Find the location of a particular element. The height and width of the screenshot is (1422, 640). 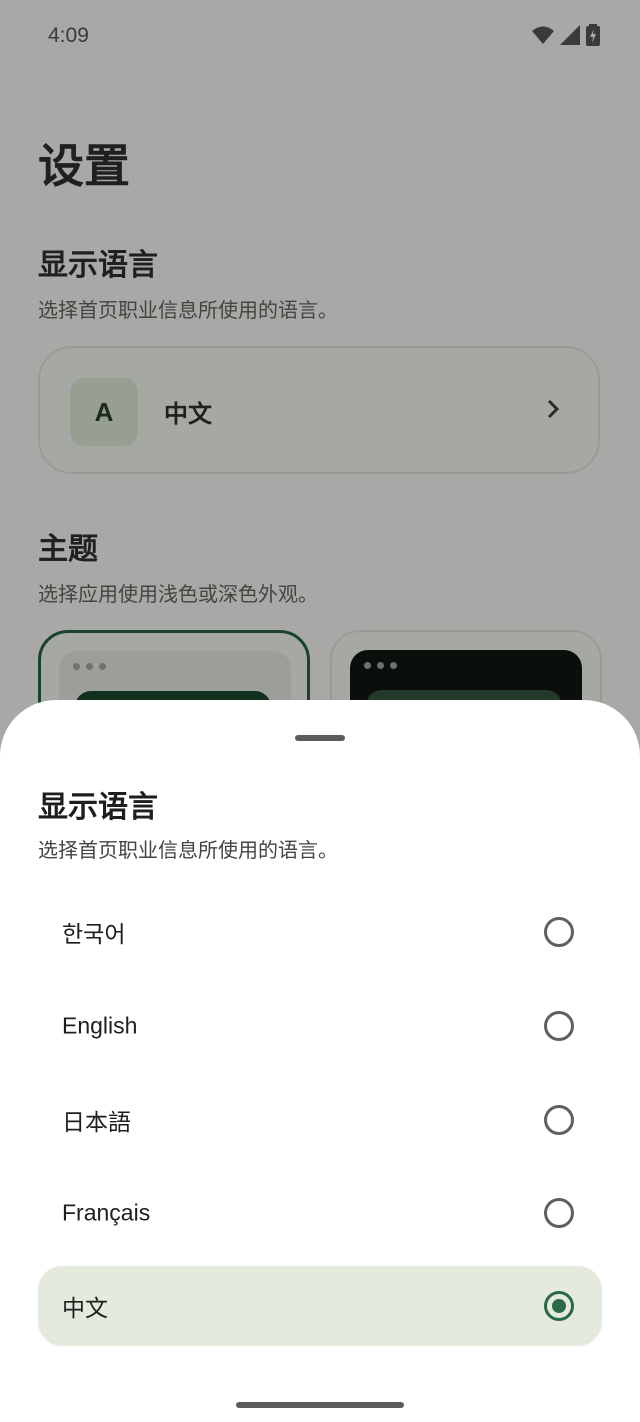

sheet-title: 显示语言 is located at coordinates (98, 807).